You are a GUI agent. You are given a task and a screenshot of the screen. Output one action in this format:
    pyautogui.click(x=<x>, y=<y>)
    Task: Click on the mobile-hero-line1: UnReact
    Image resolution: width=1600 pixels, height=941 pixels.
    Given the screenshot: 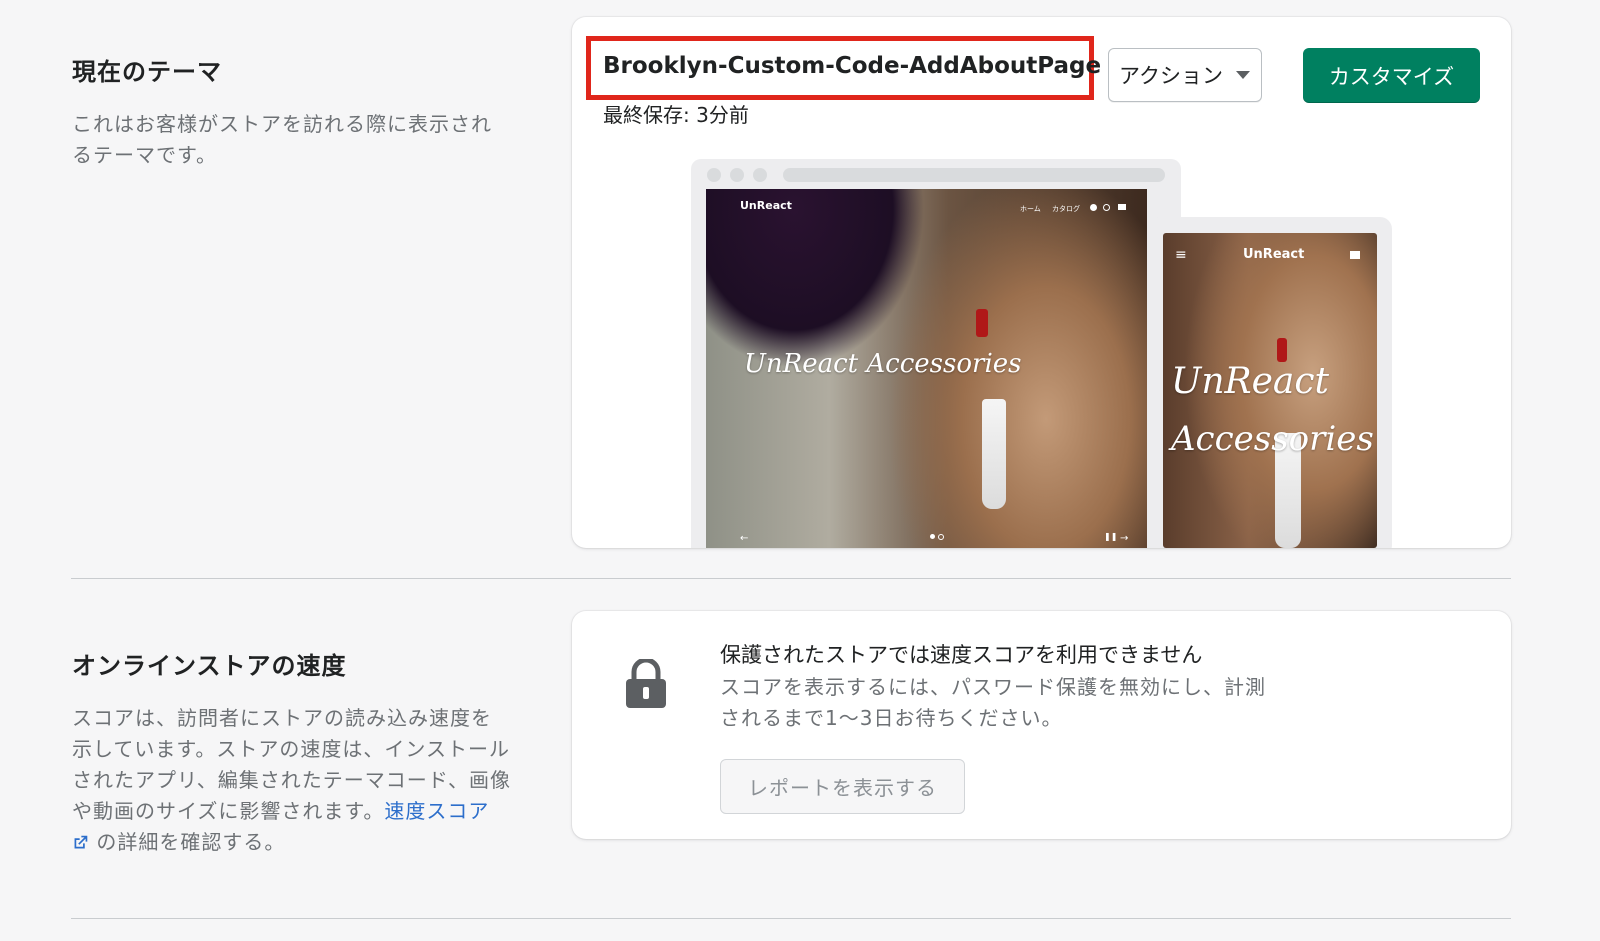 What is the action you would take?
    pyautogui.click(x=1250, y=381)
    